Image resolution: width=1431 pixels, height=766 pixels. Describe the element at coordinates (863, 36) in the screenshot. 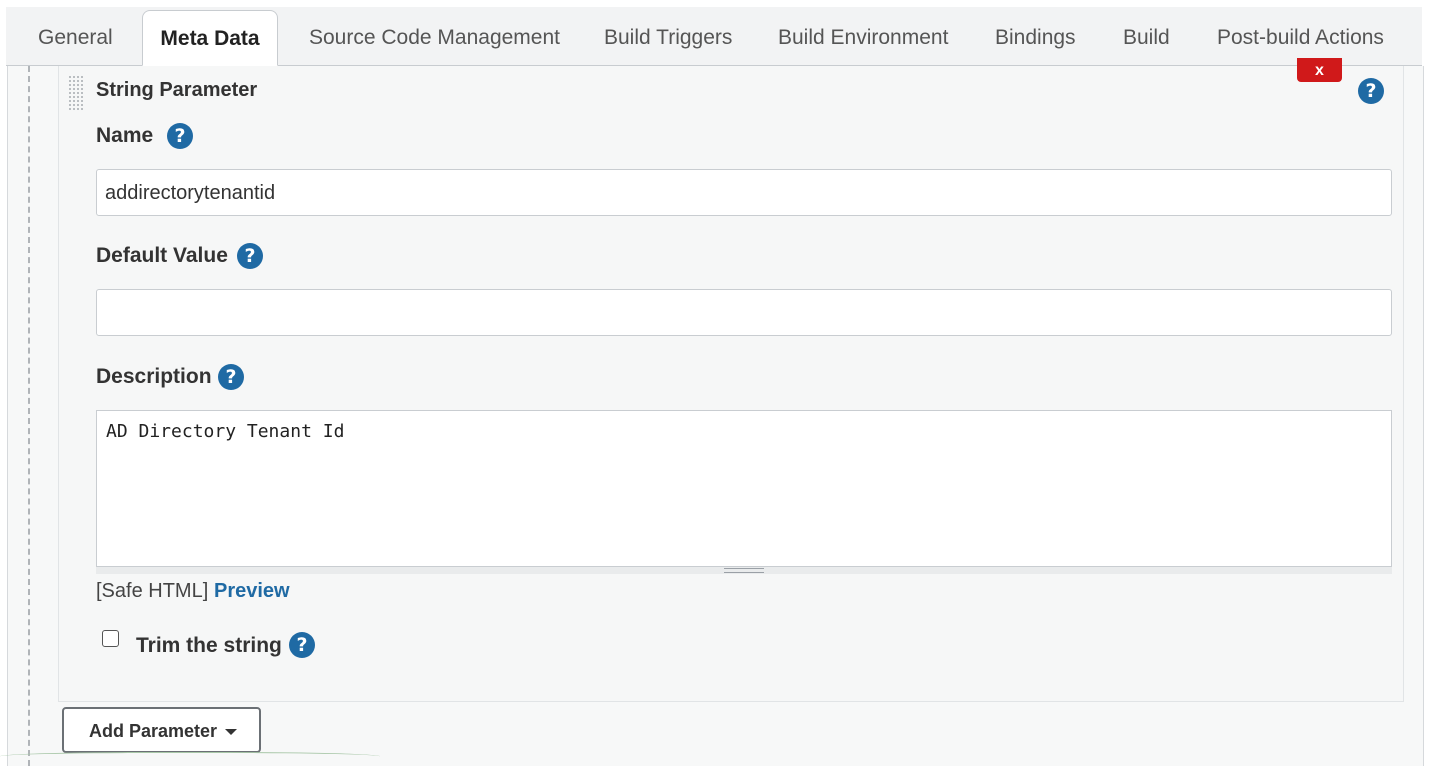

I see `tab-build-environment: Build Environment` at that location.